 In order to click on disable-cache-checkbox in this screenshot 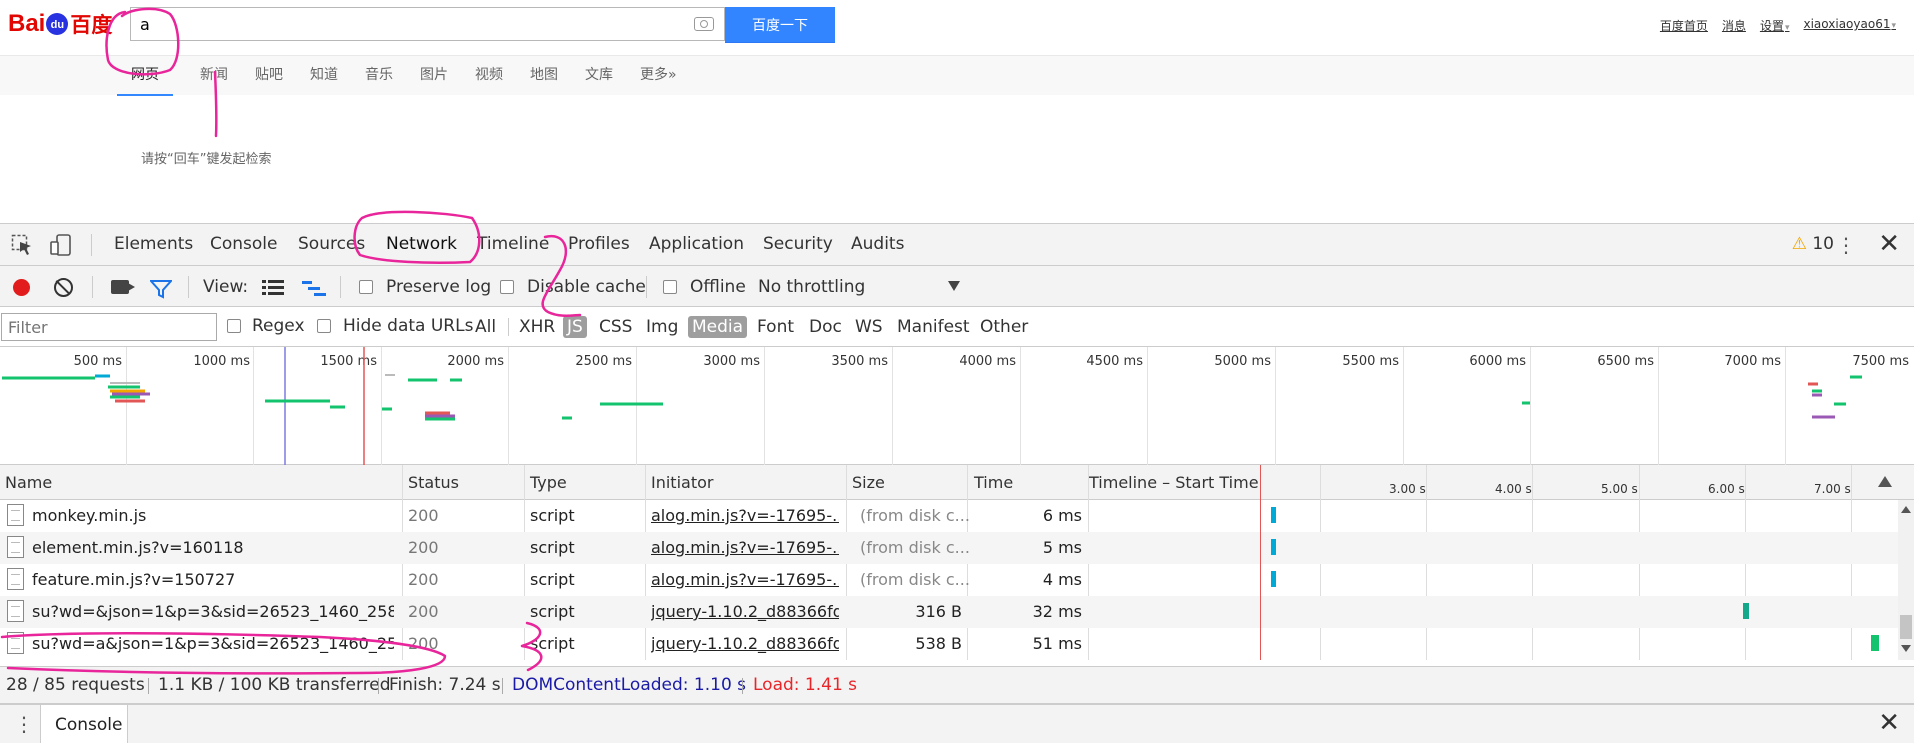, I will do `click(507, 287)`.